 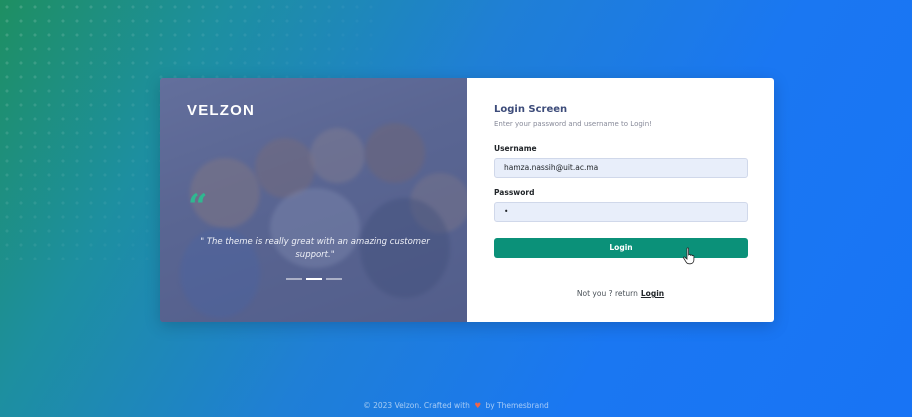 What do you see at coordinates (515, 148) in the screenshot?
I see `username-label: Username` at bounding box center [515, 148].